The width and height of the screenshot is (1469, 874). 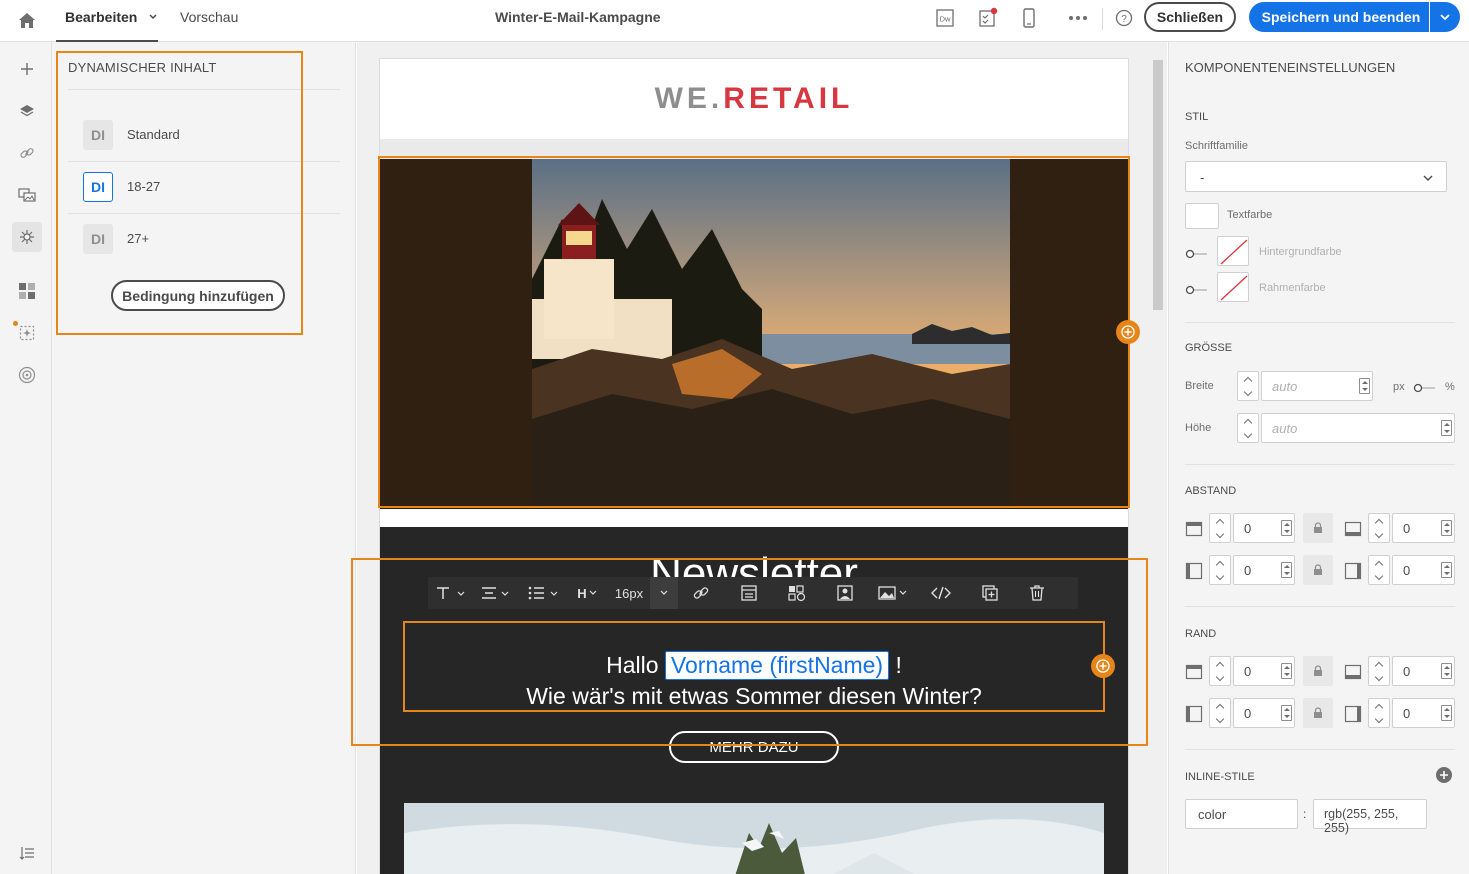 I want to click on document-title: Winter-E-Mail-Kampagne, so click(x=578, y=17).